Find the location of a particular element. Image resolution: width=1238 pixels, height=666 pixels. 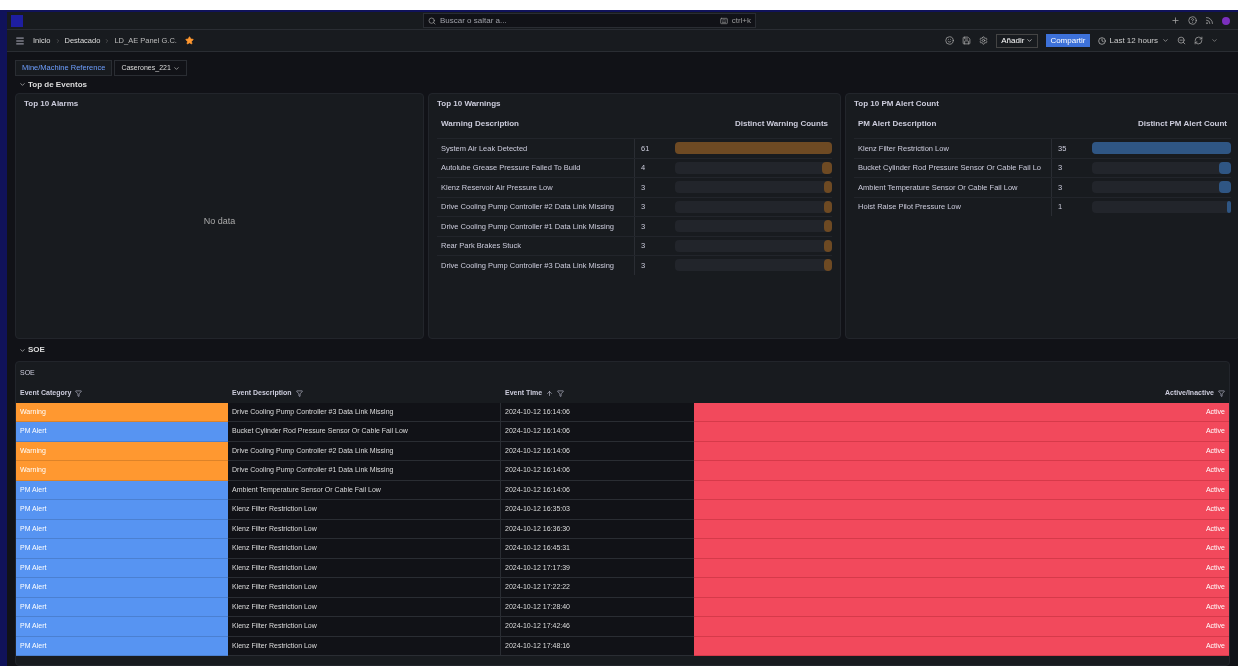

column-header: PM Alert Description is located at coordinates (897, 124).